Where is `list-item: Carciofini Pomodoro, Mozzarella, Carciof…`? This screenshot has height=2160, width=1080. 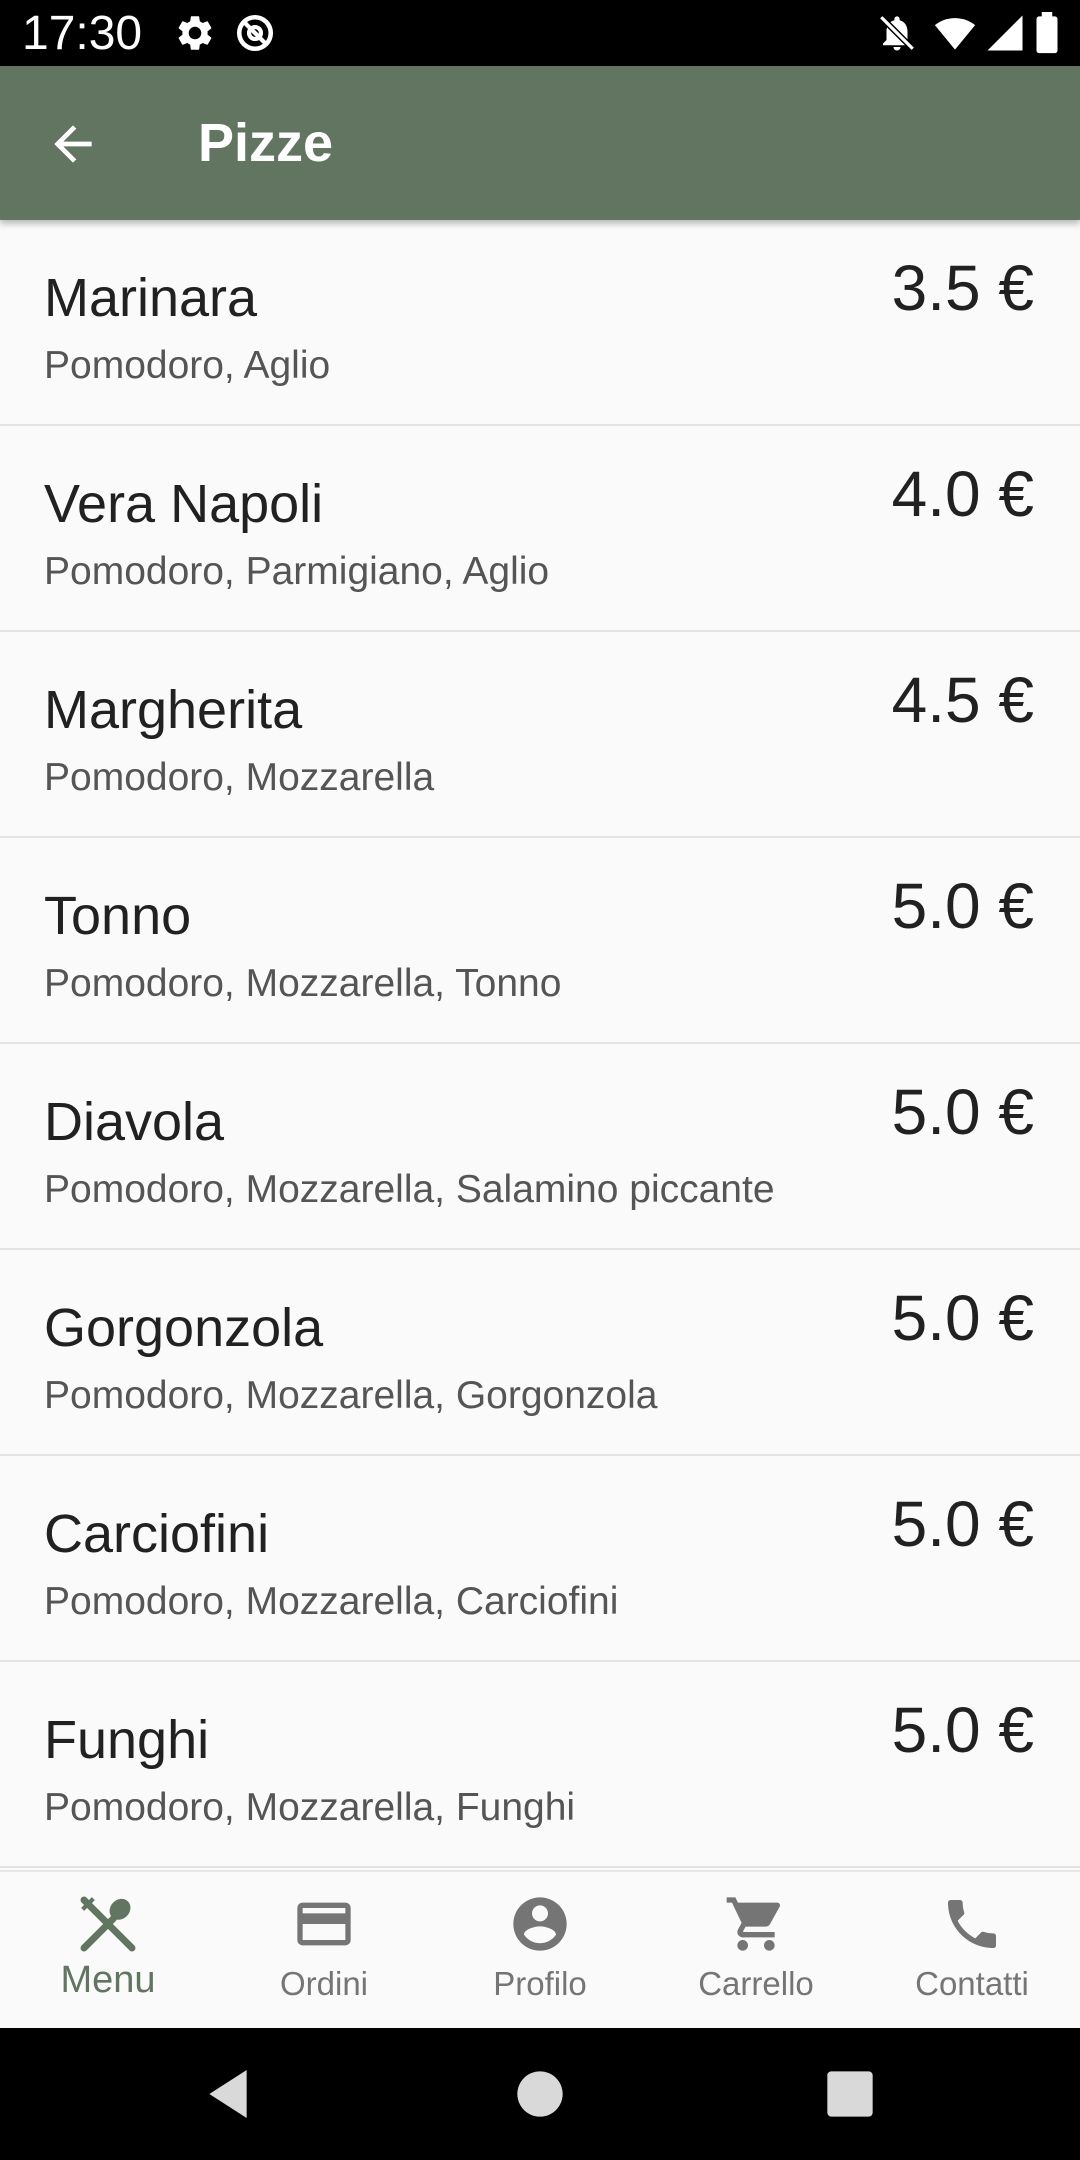 list-item: Carciofini Pomodoro, Mozzarella, Carciof… is located at coordinates (540, 1559).